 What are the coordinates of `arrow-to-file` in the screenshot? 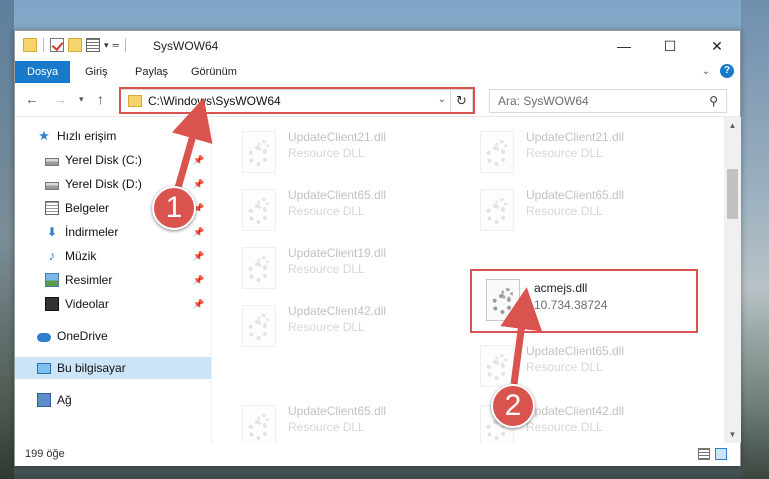 It's located at (521, 336).